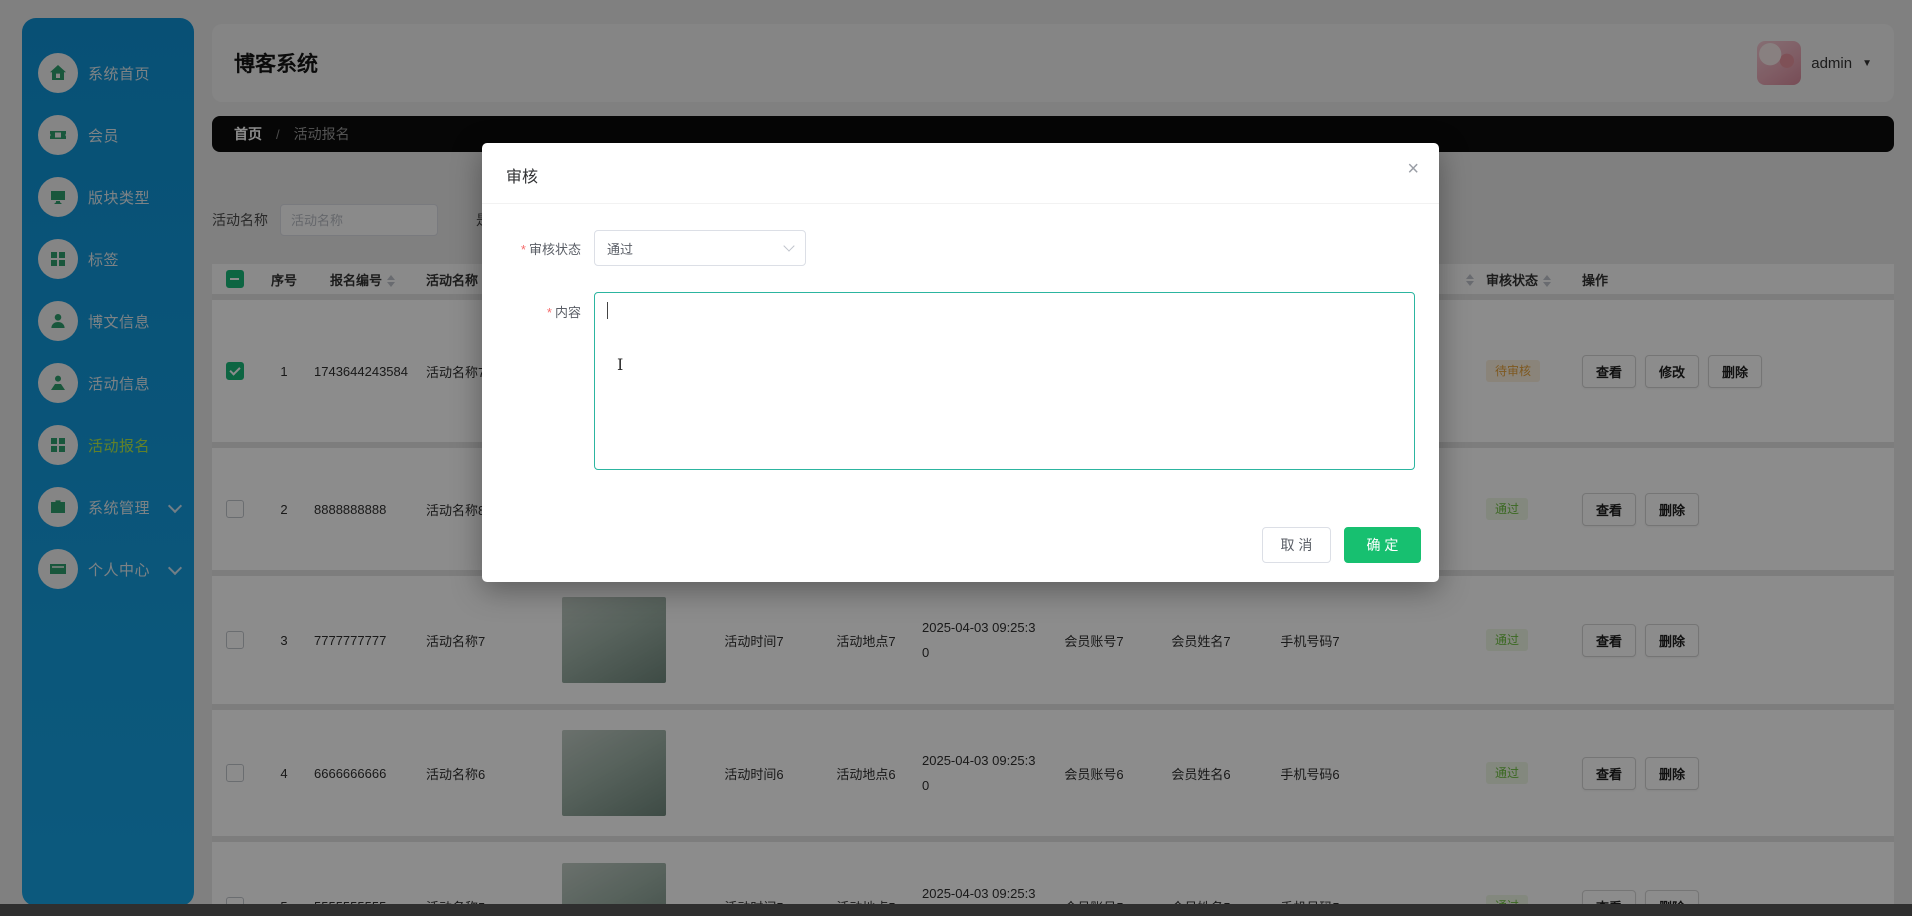 This screenshot has width=1912, height=916. I want to click on dialog-title: 审核, so click(522, 177).